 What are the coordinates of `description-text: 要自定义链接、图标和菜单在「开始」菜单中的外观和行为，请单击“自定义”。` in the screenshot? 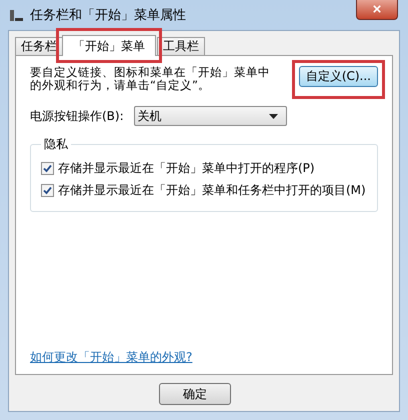 It's located at (150, 79).